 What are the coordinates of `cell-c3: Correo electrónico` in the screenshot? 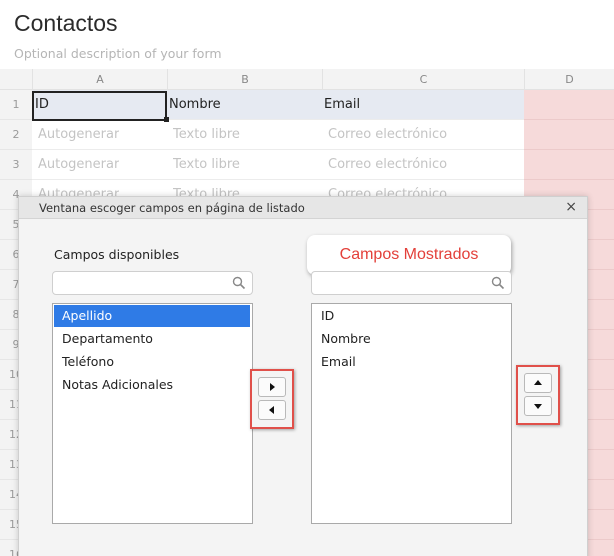 It's located at (387, 165).